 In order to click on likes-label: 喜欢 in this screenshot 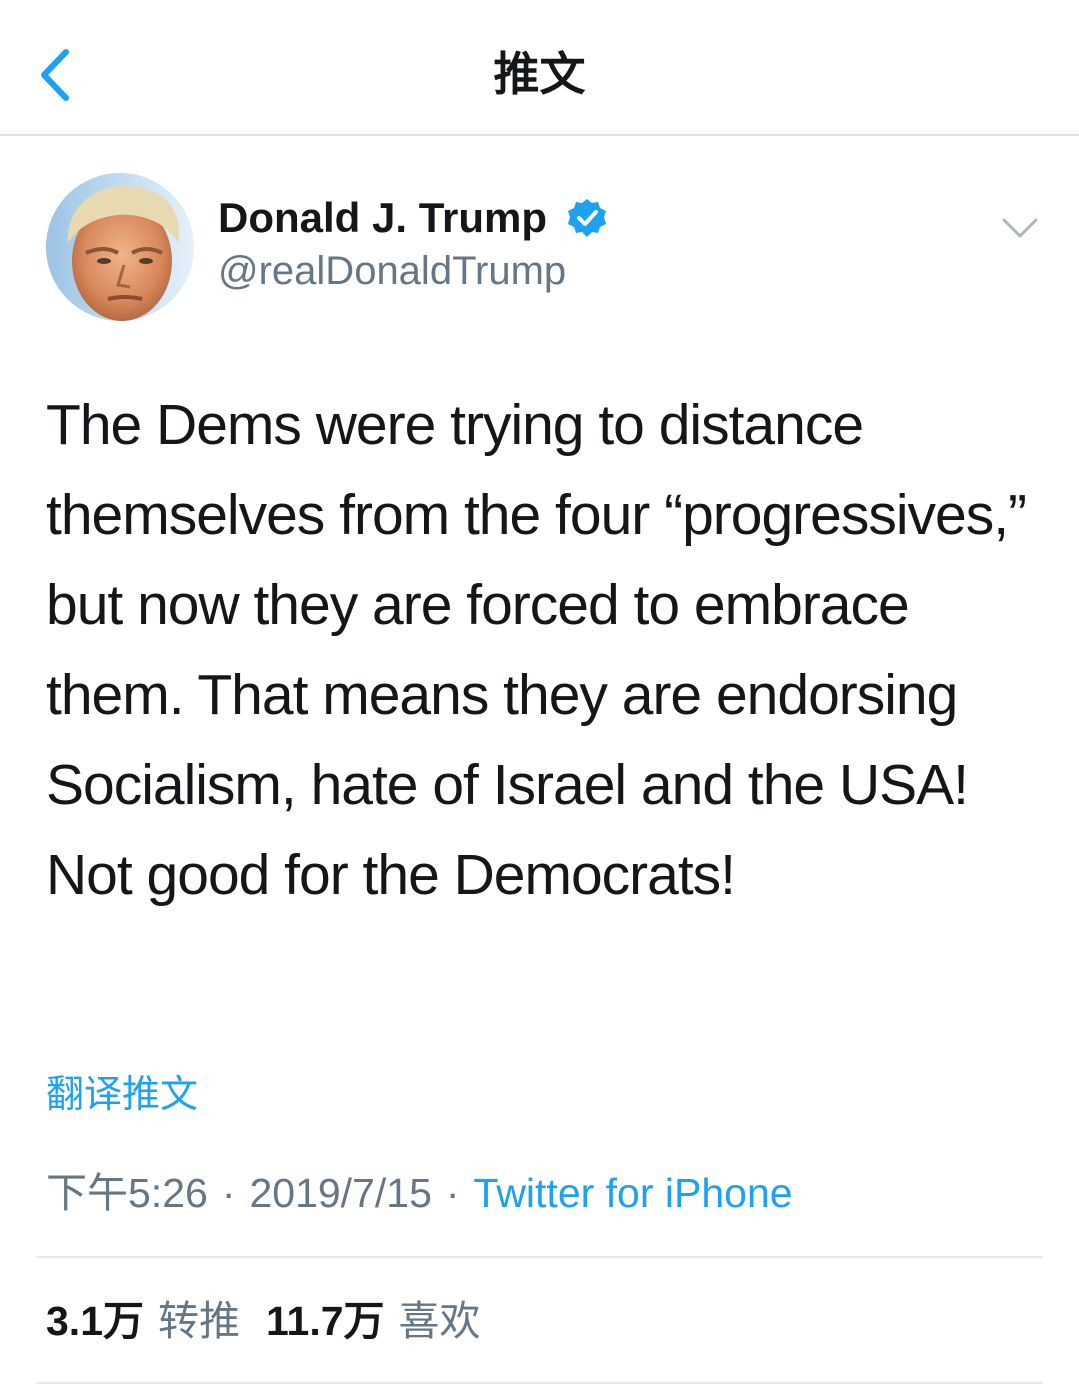, I will do `click(439, 1321)`.